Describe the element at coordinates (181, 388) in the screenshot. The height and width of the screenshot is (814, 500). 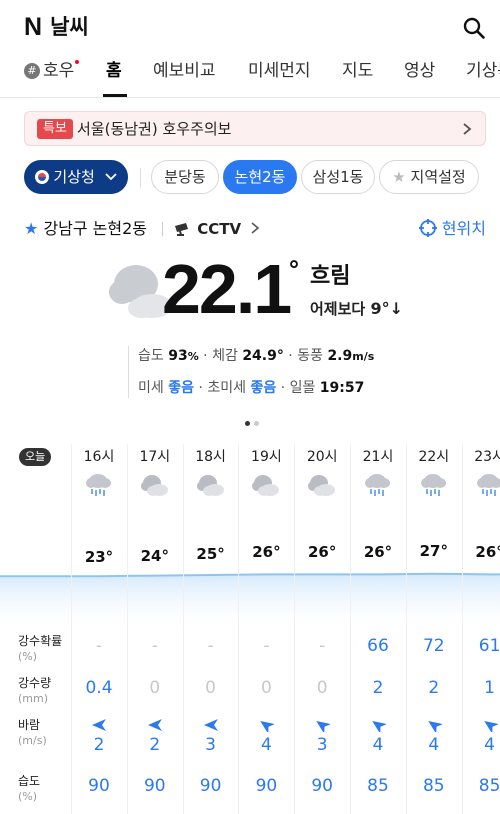
I see `dust-value: 좋음` at that location.